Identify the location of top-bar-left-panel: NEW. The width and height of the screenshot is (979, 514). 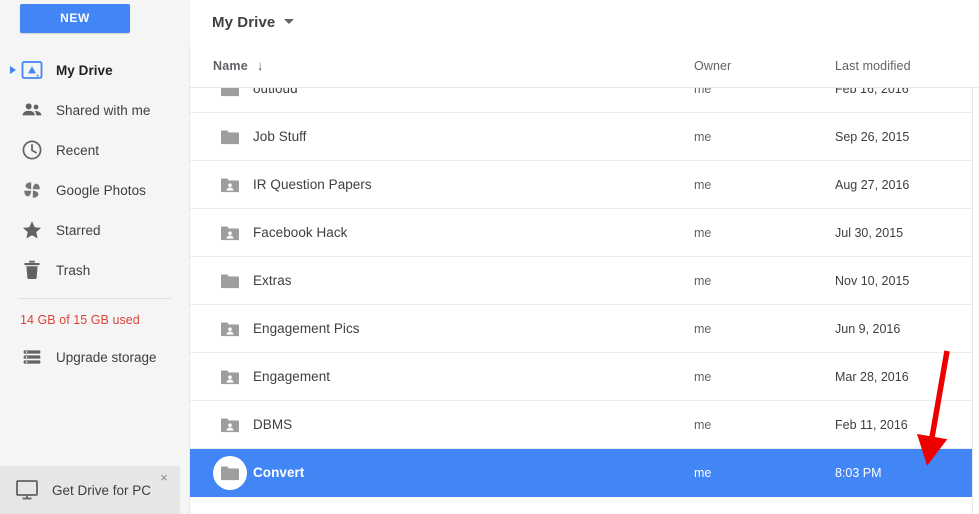
(95, 22).